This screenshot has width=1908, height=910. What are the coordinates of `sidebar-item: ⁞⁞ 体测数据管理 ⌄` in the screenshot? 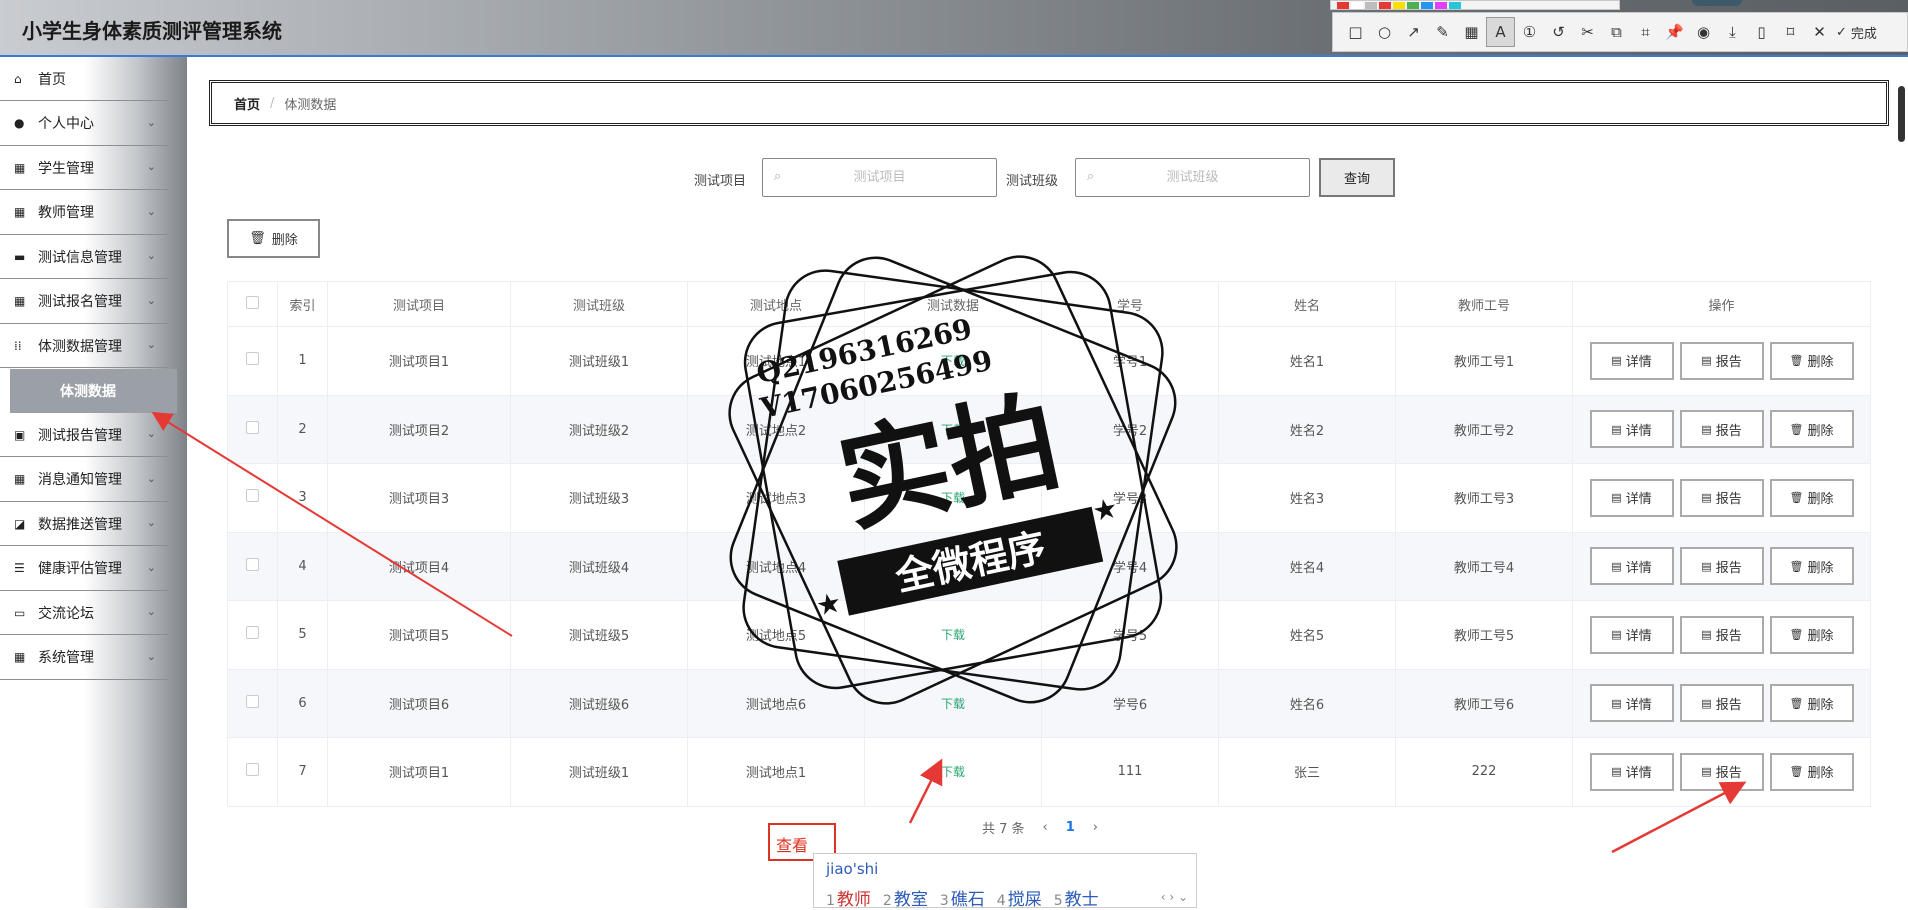 It's located at (84, 346).